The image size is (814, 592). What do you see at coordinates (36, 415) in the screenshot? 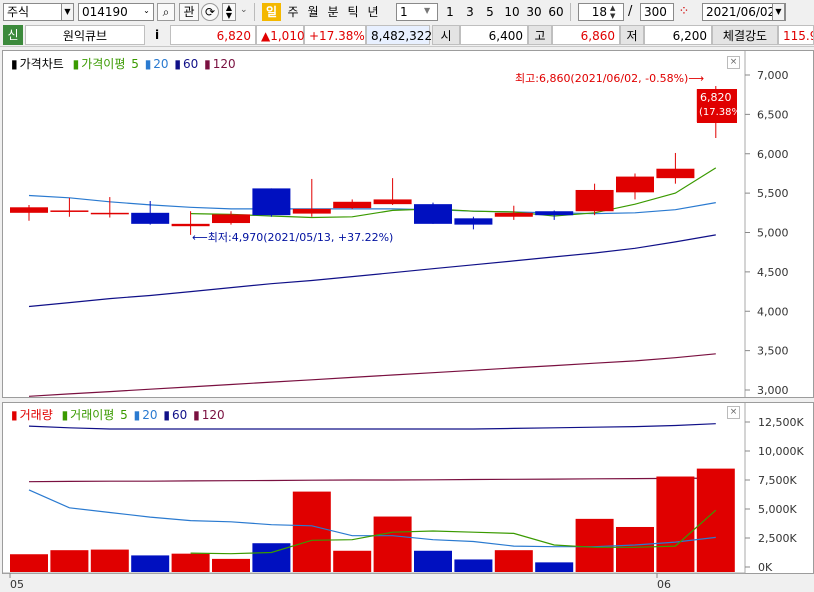
I see `legend-volume-title: 거래량` at bounding box center [36, 415].